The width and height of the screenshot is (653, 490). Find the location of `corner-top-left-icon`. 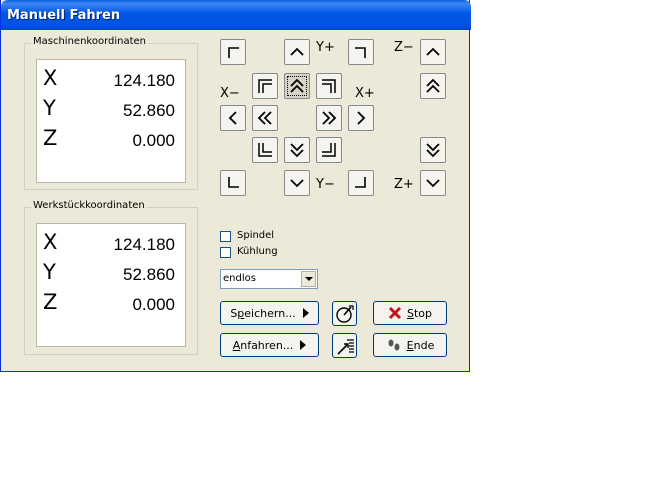

corner-top-left-icon is located at coordinates (233, 52).